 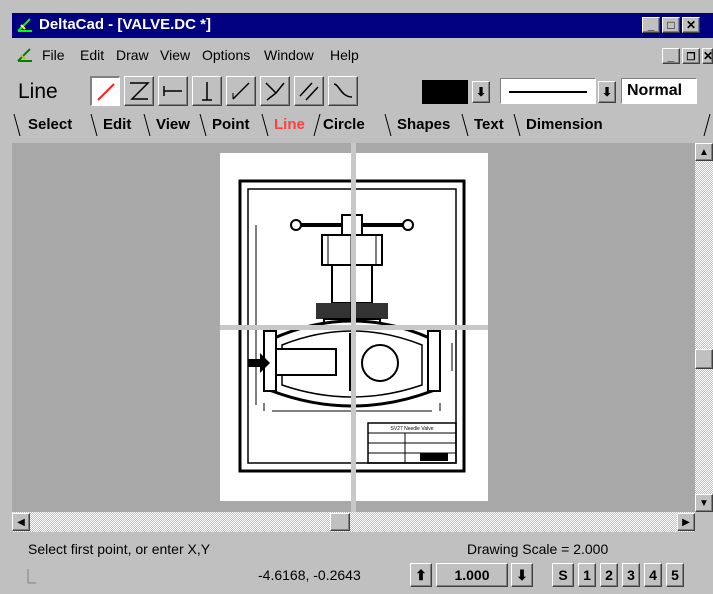 I want to click on tab-dimension: Dimension, so click(x=564, y=125).